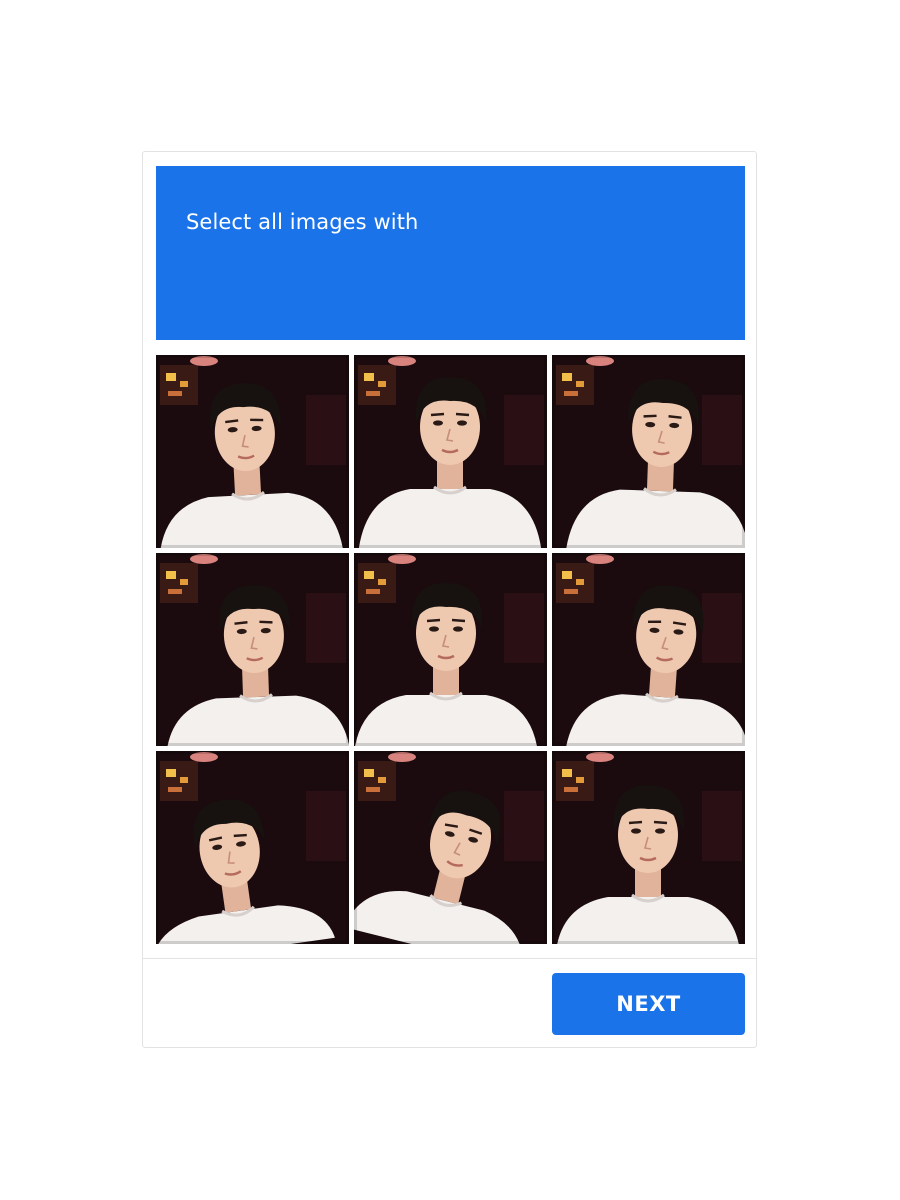 The height and width of the screenshot is (1200, 900). Describe the element at coordinates (449, 958) in the screenshot. I see `footer-divider` at that location.